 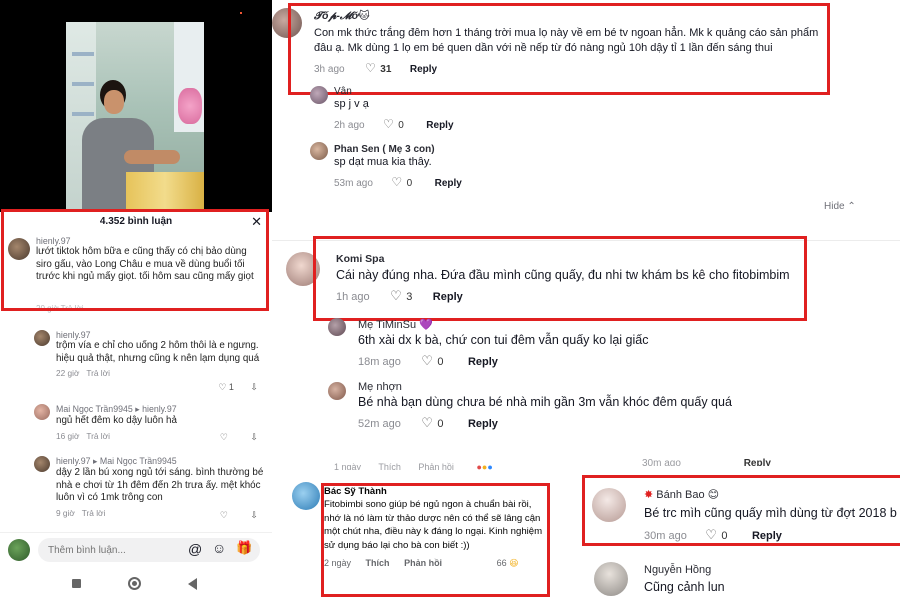 What do you see at coordinates (231, 387) in the screenshot?
I see `like-count: 1` at bounding box center [231, 387].